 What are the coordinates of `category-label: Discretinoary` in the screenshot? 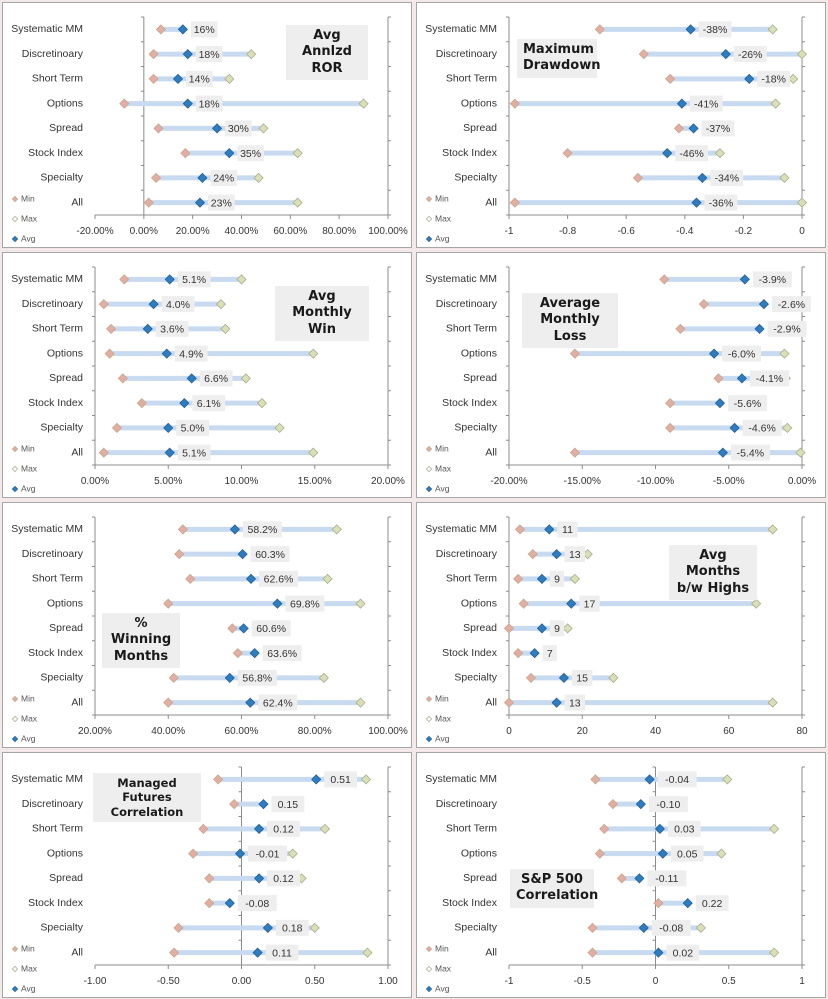 It's located at (467, 554).